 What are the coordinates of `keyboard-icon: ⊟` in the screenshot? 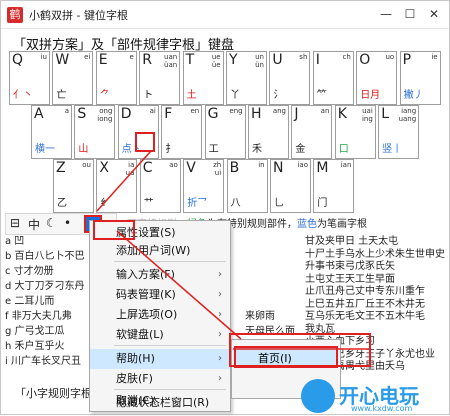 It's located at (15, 223).